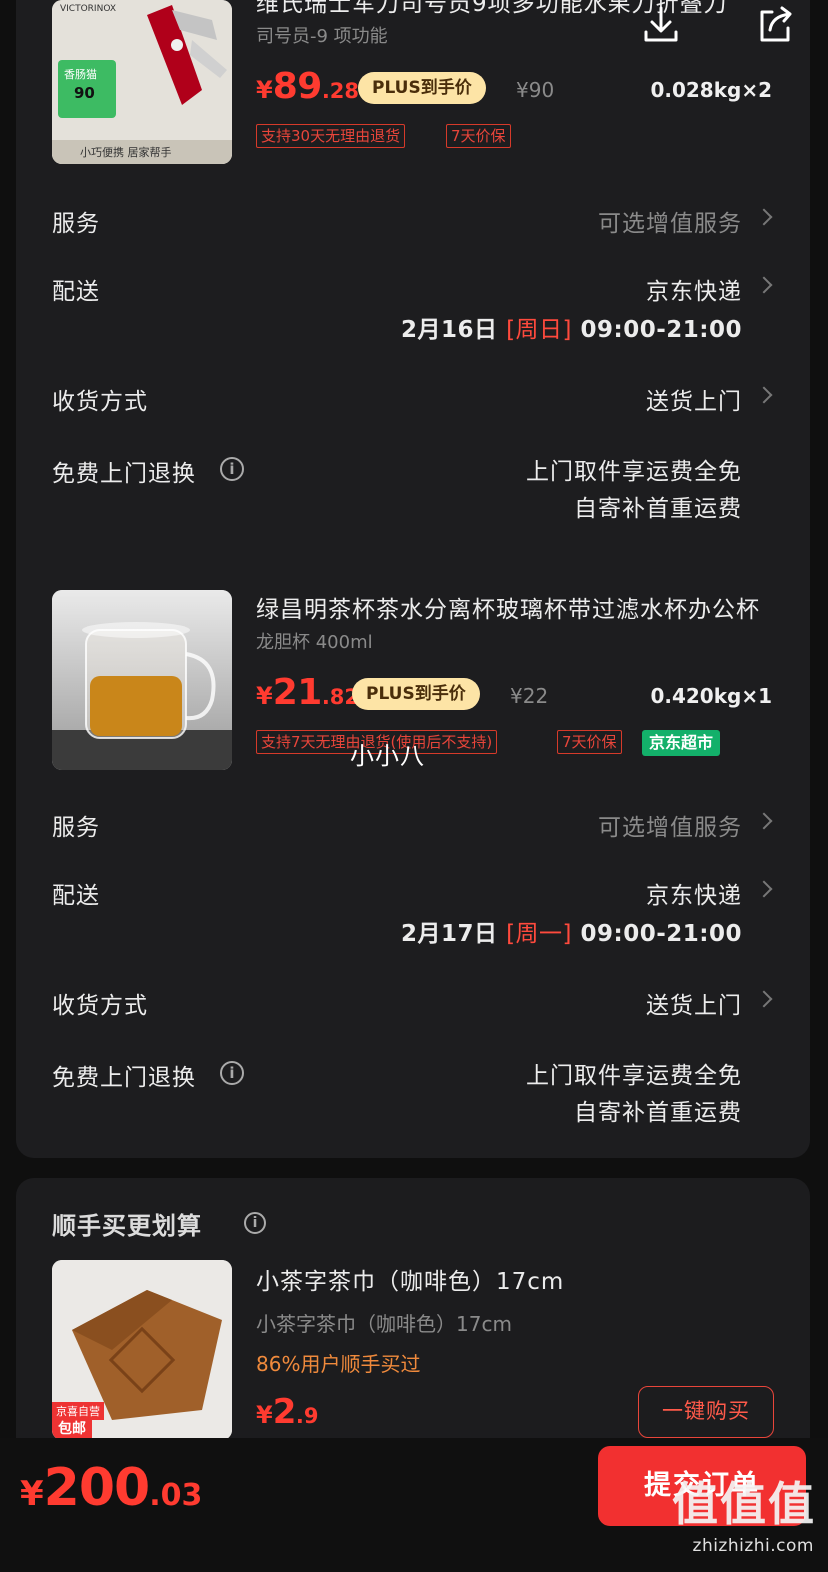  I want to click on free-shipping-badge: 包邮, so click(72, 1428).